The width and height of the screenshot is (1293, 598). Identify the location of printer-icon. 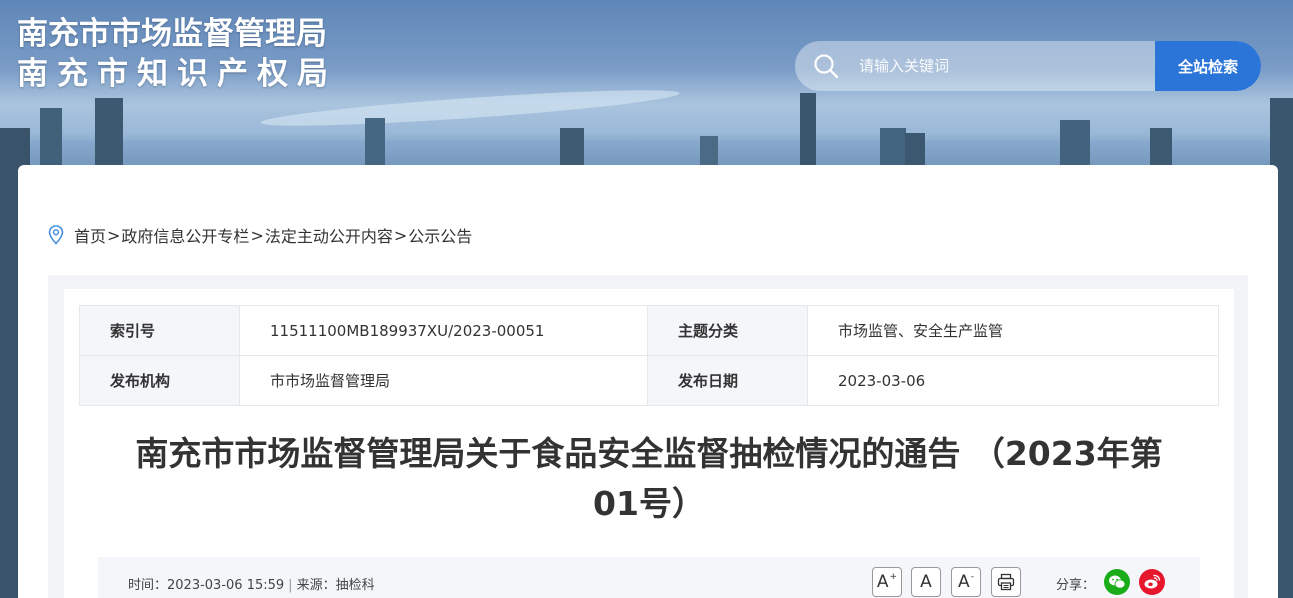
(1006, 582).